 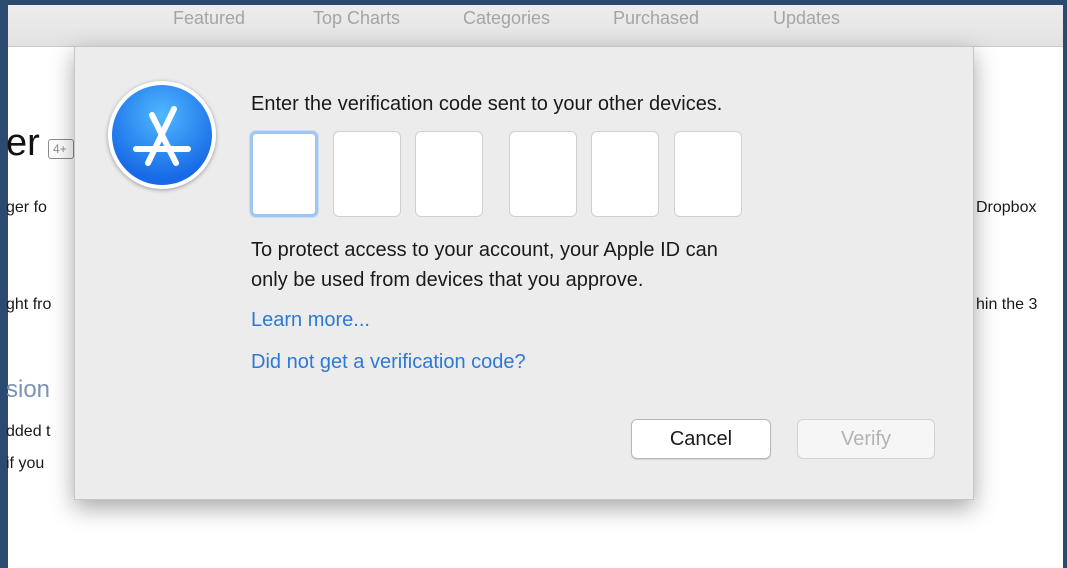 I want to click on age-rating-badge: 4+, so click(x=61, y=149).